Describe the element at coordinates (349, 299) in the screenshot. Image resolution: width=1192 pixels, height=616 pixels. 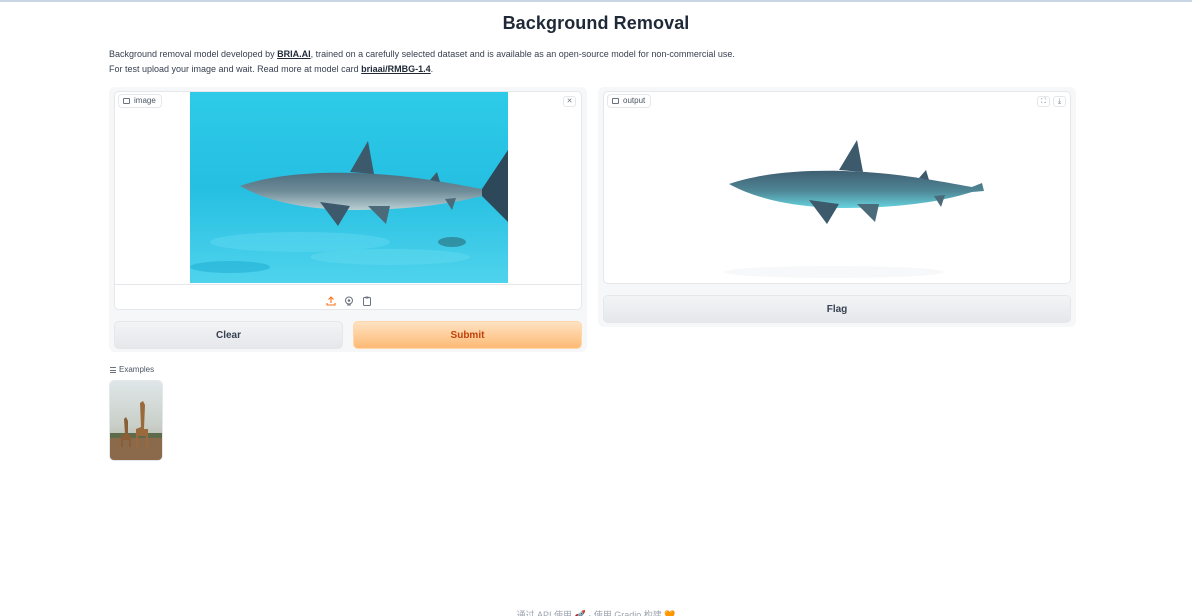
I see `webcam-icon` at that location.